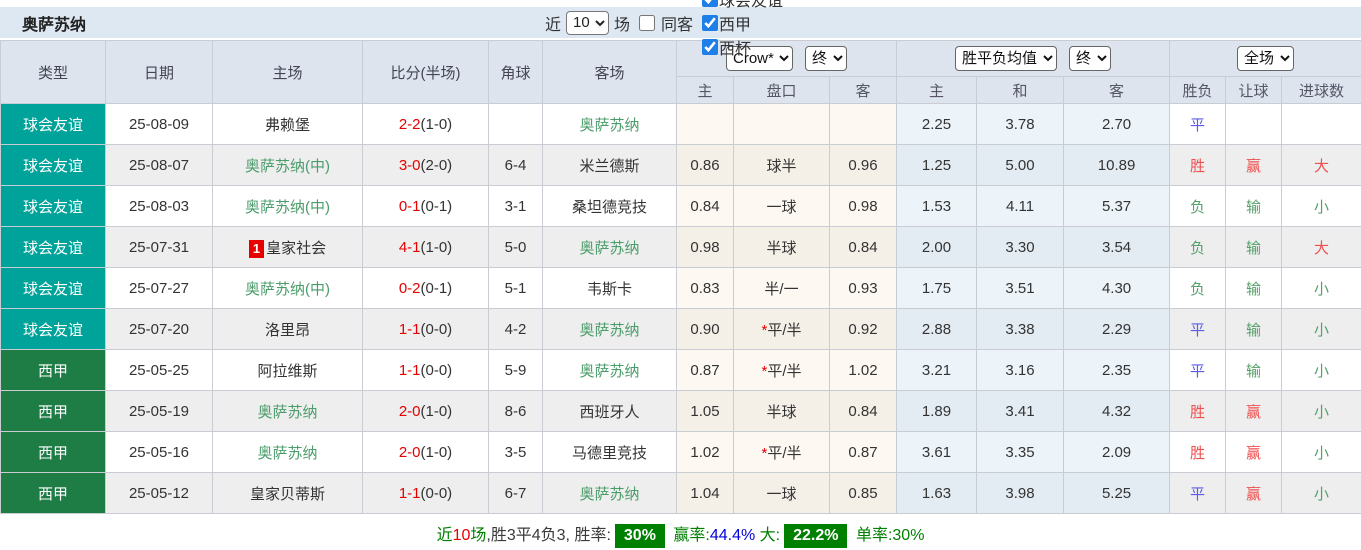 This screenshot has height=550, width=1361. I want to click on cell-away-team: 桑坦德竞技, so click(610, 206).